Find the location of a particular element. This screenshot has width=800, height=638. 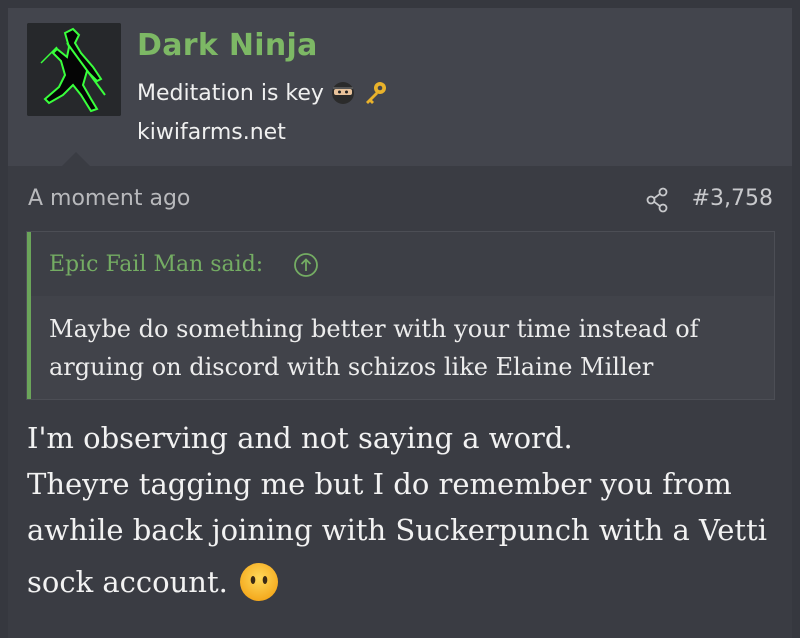

username: Dark Ninja is located at coordinates (227, 45).